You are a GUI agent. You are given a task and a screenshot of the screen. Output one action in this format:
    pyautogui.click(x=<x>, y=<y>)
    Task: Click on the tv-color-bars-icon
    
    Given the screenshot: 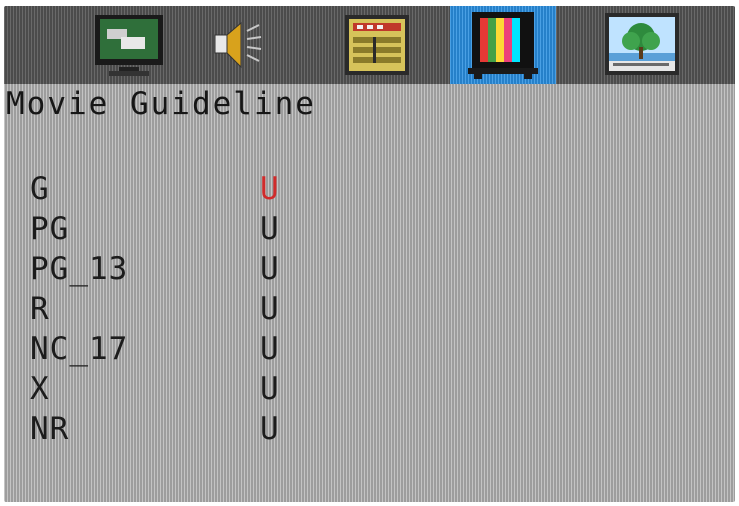 What is the action you would take?
    pyautogui.click(x=503, y=45)
    